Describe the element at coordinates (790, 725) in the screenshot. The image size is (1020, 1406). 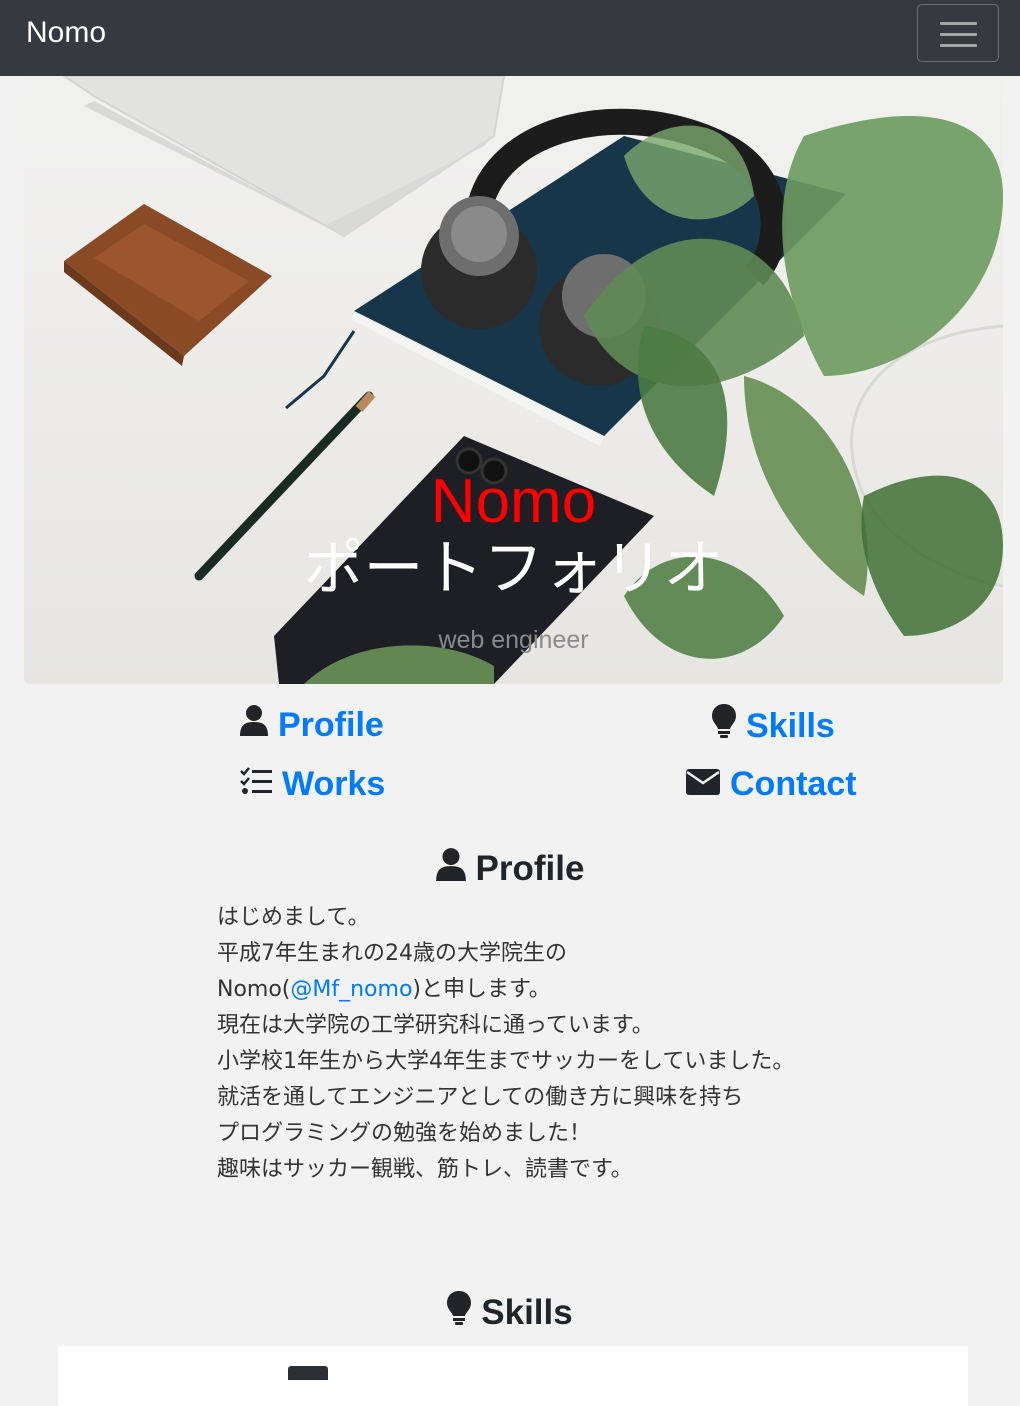
I see `quicknav-skills-label: Skills` at that location.